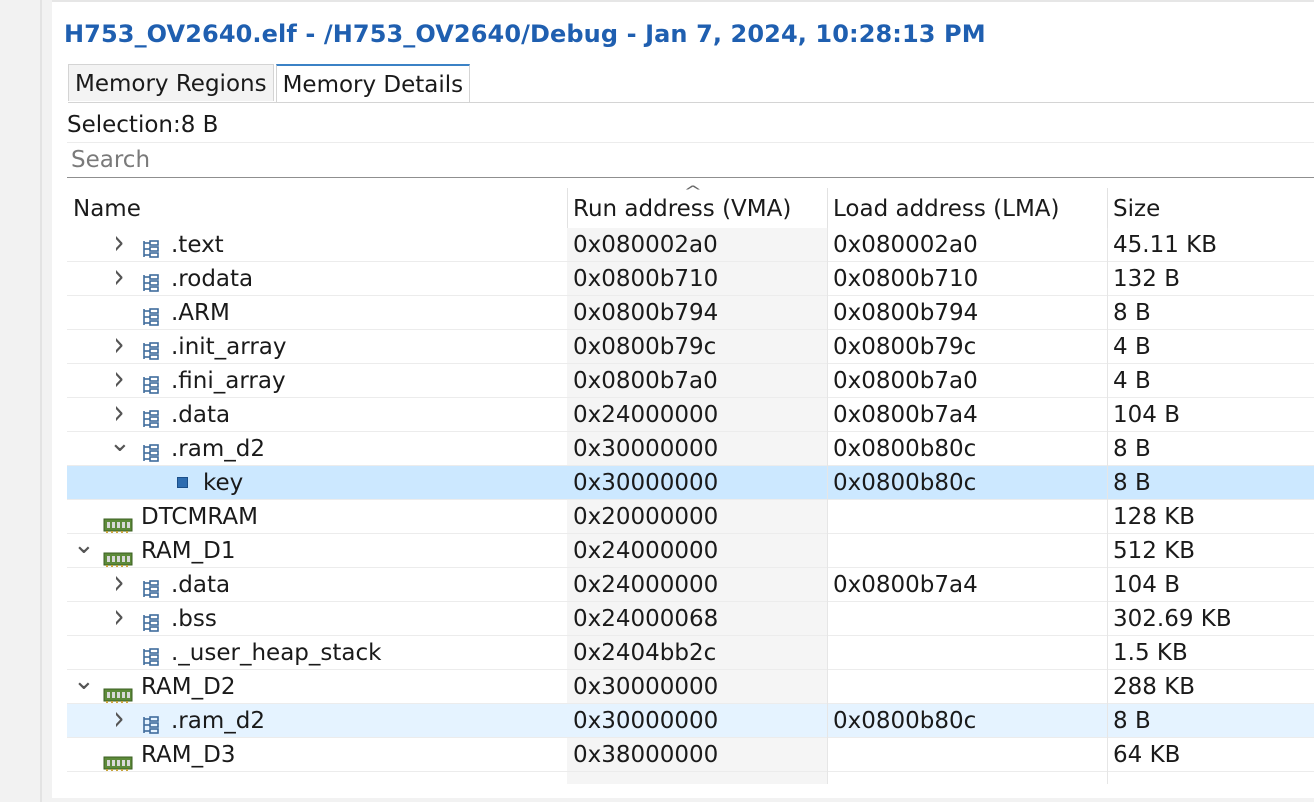  Describe the element at coordinates (194, 619) in the screenshot. I see `row-name-label: .bss` at that location.